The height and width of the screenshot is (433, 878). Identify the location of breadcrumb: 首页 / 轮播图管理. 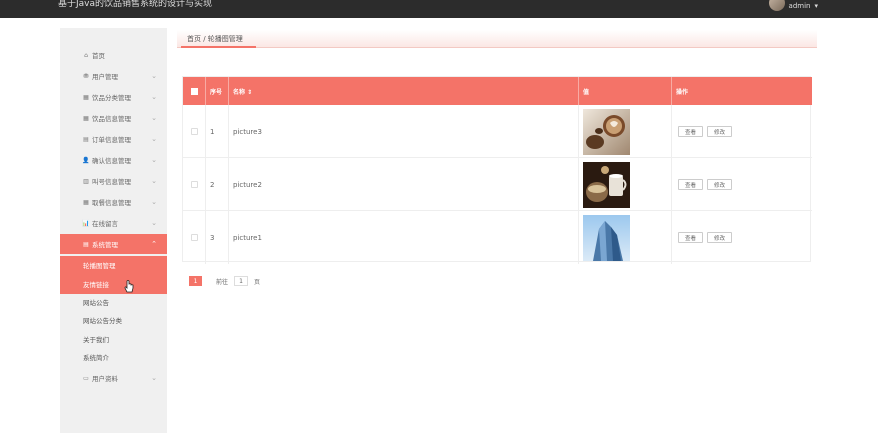
(215, 39).